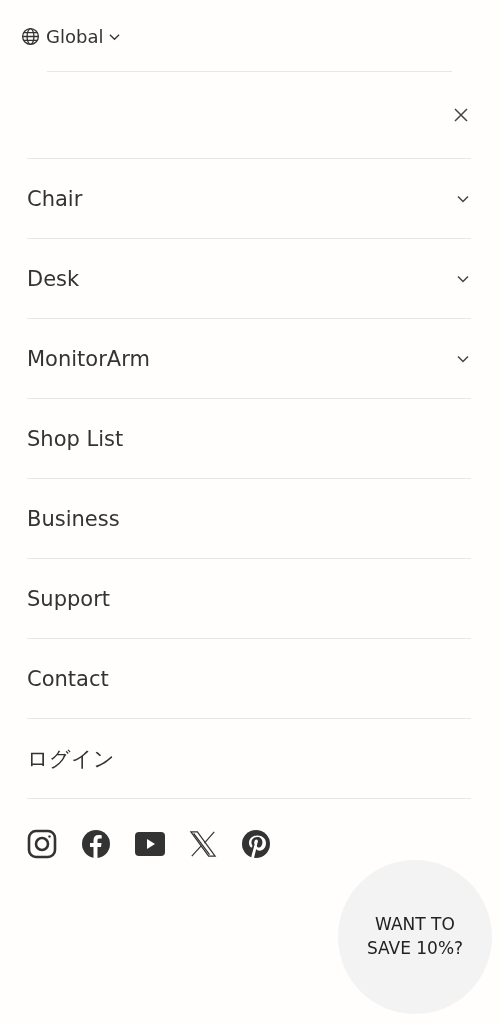  Describe the element at coordinates (71, 758) in the screenshot. I see `menu-item: ログイン` at that location.